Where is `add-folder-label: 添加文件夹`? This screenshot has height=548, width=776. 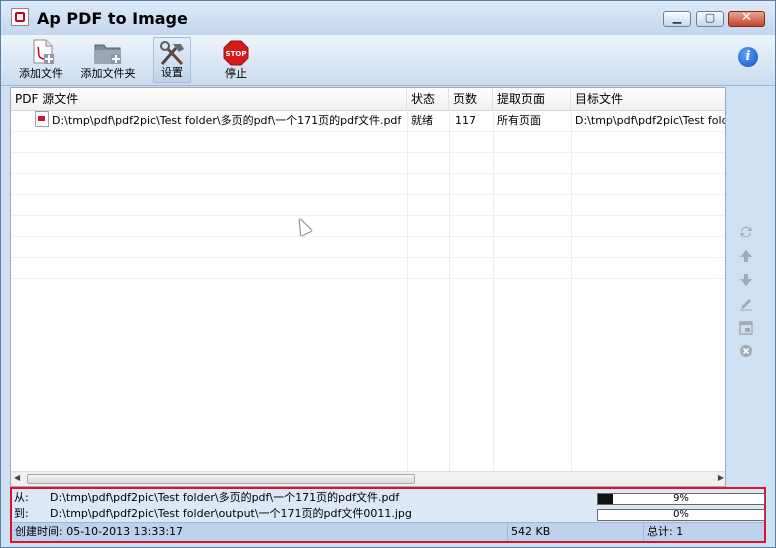
add-folder-label: 添加文件夹 is located at coordinates (108, 73).